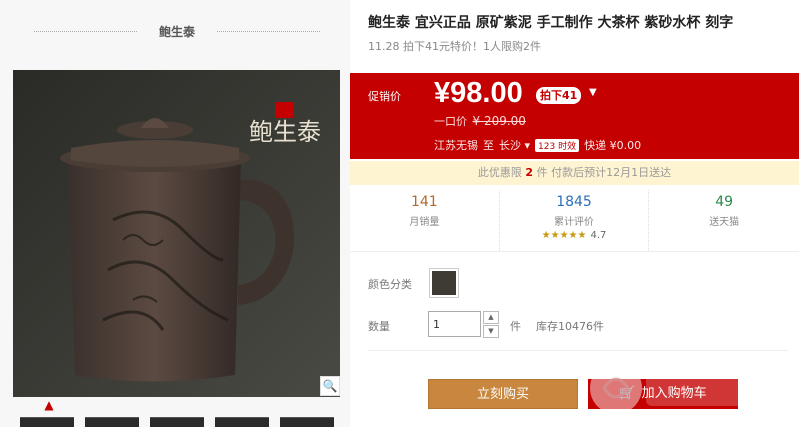  What do you see at coordinates (627, 393) in the screenshot?
I see `cart-icon: 🛒` at bounding box center [627, 393].